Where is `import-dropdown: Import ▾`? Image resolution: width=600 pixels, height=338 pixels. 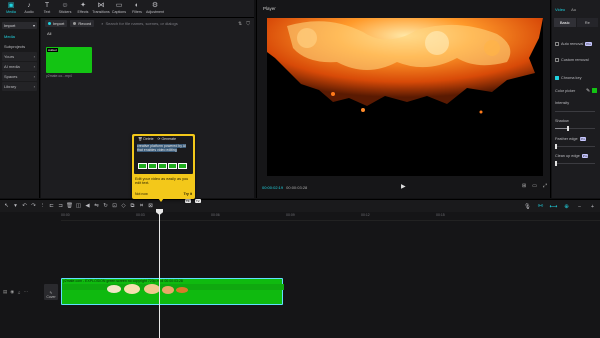
import-dropdown: Import ▾ is located at coordinates (19, 25).